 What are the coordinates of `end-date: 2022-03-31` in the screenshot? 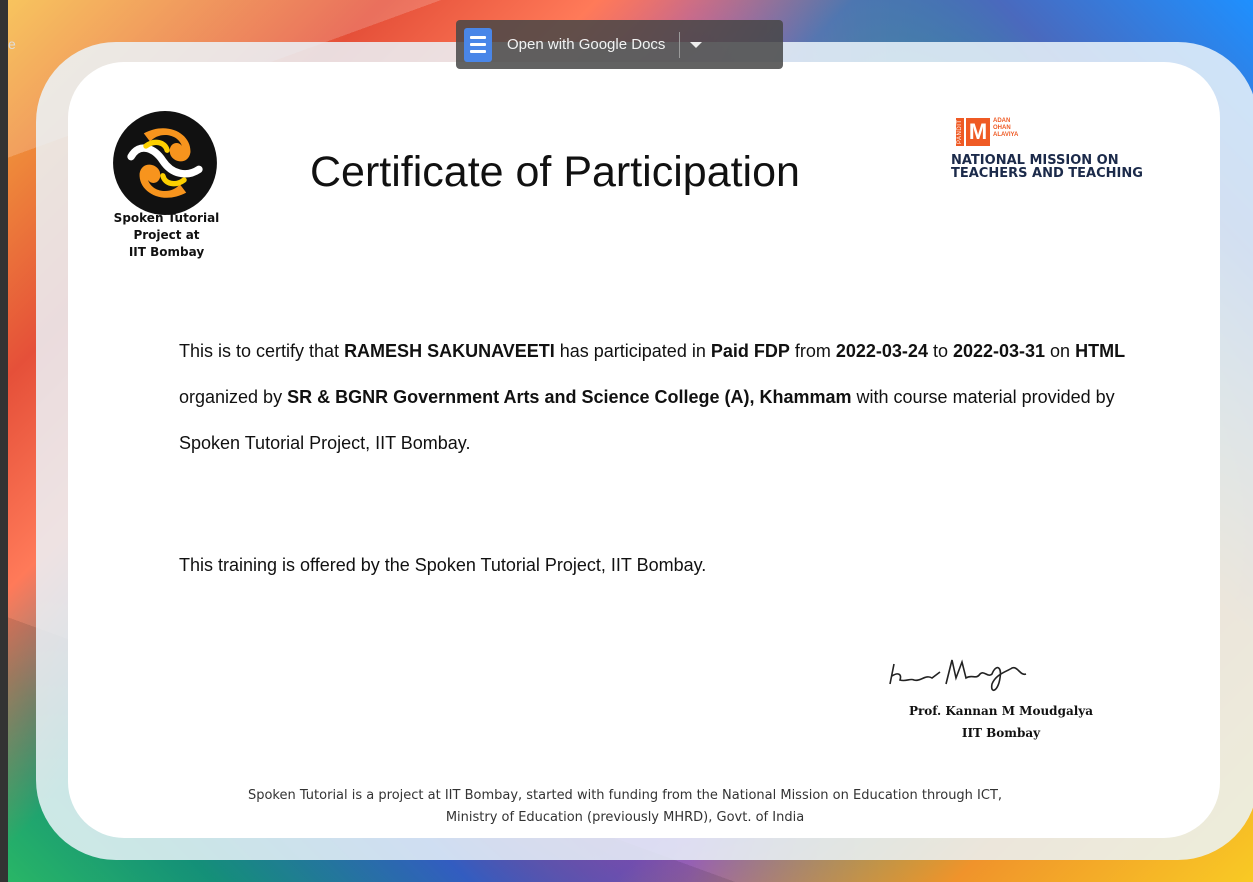 It's located at (999, 351).